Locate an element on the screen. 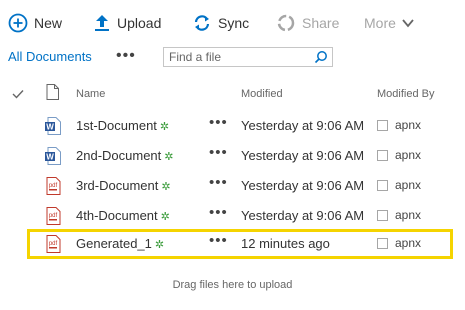  column-header-modified: Modified is located at coordinates (262, 94).